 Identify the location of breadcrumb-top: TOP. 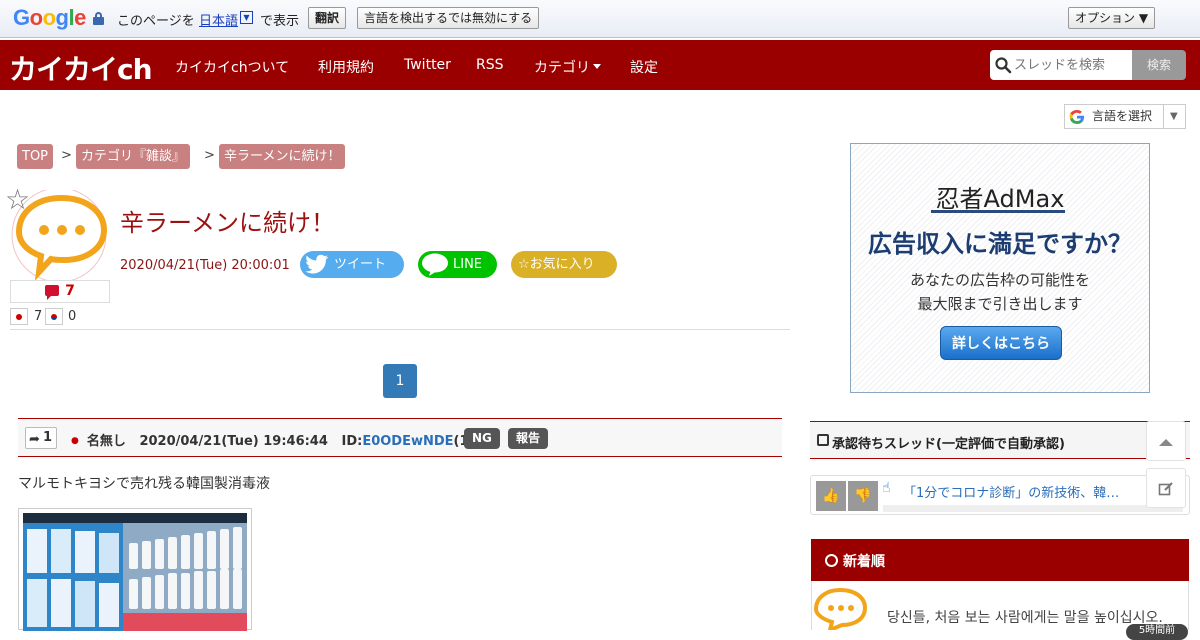
(35, 156).